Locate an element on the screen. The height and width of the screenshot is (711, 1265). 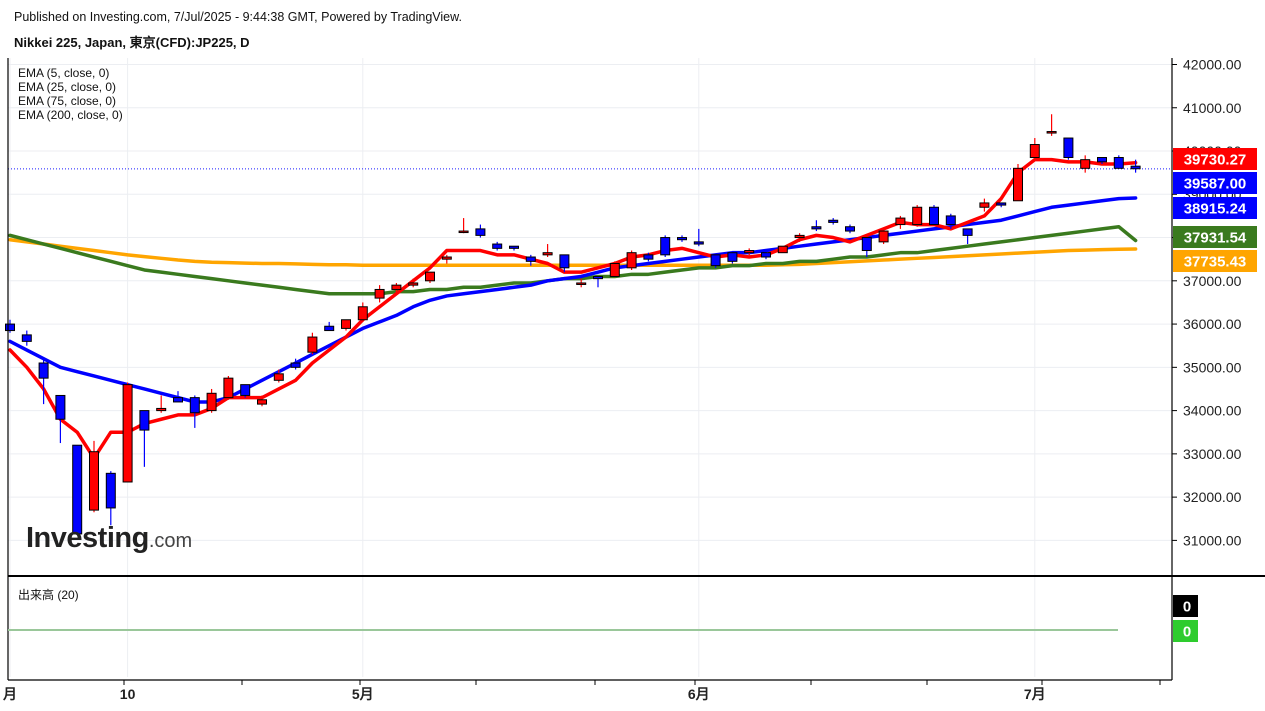
x-tick-label: 7月 is located at coordinates (1035, 694).